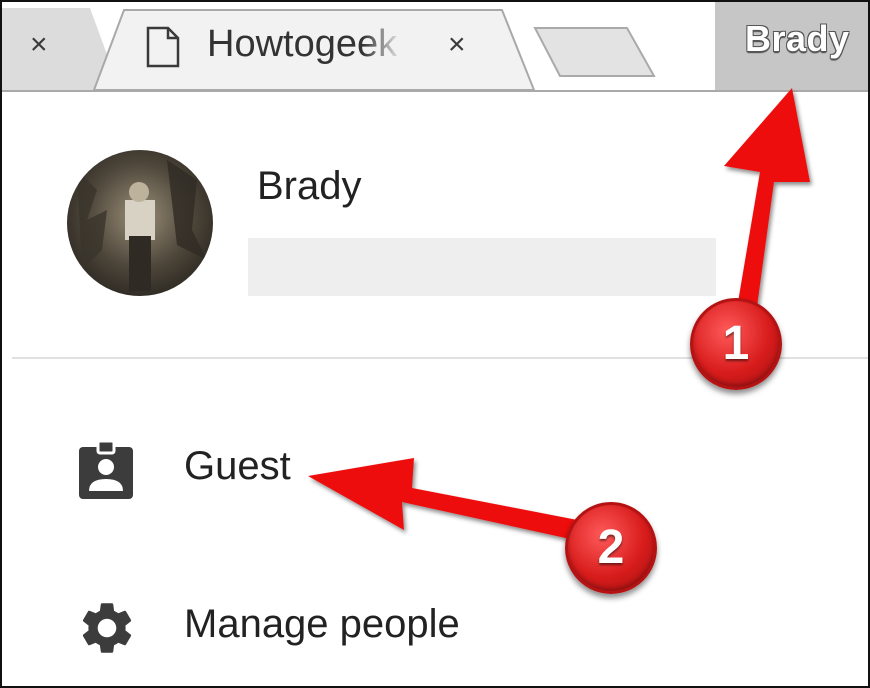  I want to click on menu-item-manage-people: Manage people, so click(322, 624).